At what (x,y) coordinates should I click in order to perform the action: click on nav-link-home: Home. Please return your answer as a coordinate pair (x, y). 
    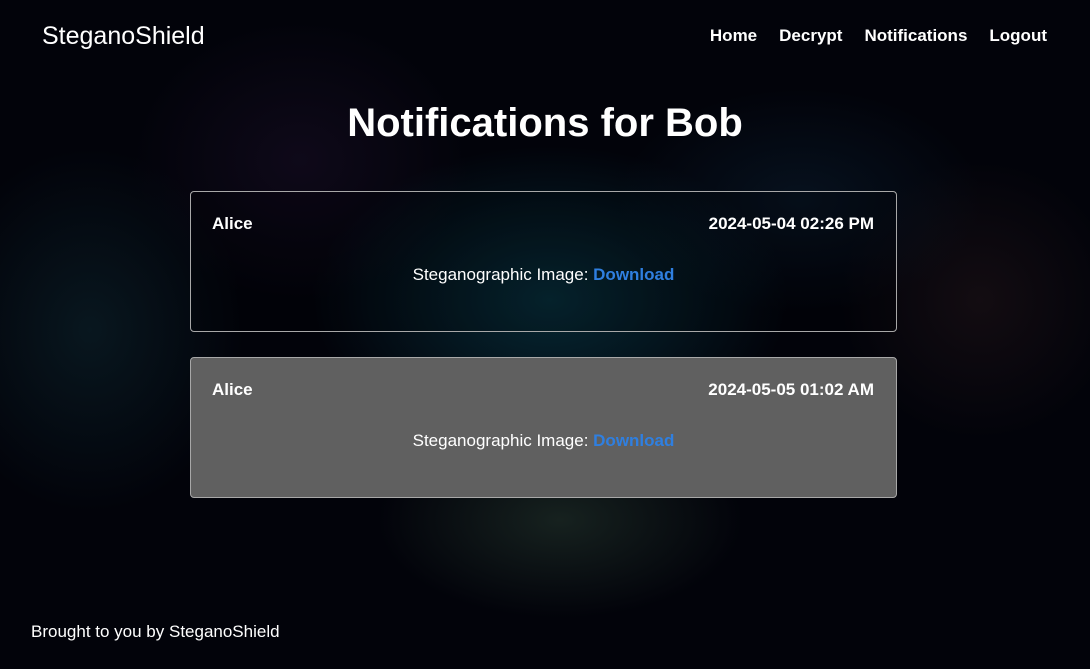
    Looking at the image, I should click on (733, 36).